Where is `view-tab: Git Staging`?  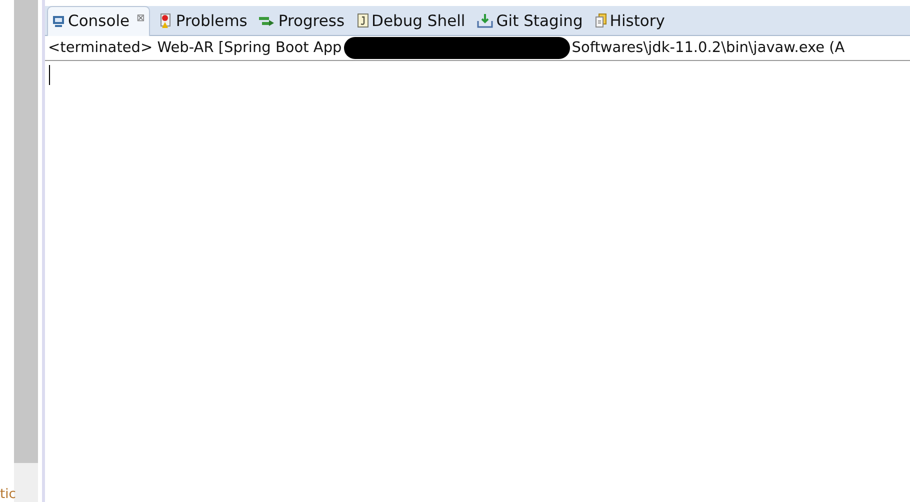 view-tab: Git Staging is located at coordinates (530, 20).